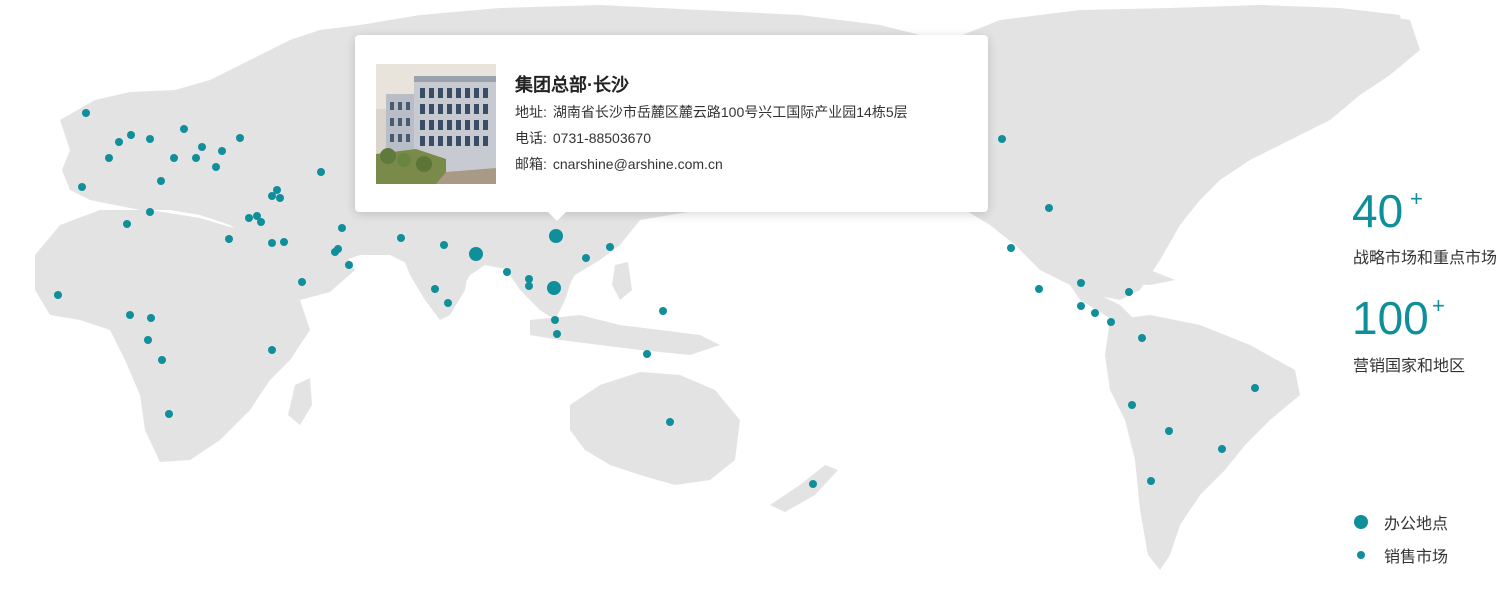  What do you see at coordinates (1361, 522) in the screenshot?
I see `legend-office-dot-icon` at bounding box center [1361, 522].